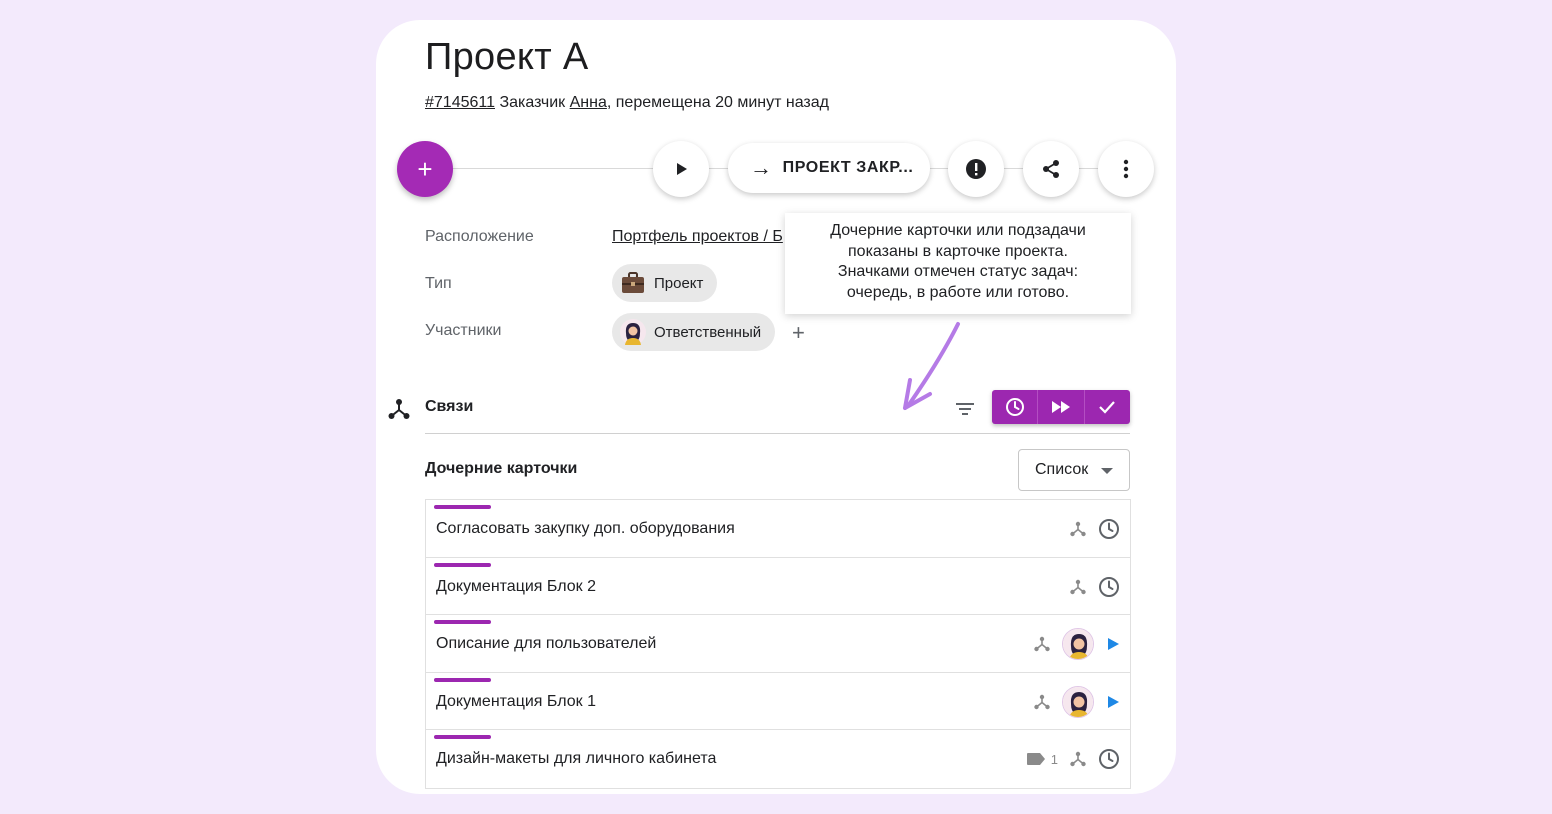  I want to click on member-chip: Ответственный, so click(694, 332).